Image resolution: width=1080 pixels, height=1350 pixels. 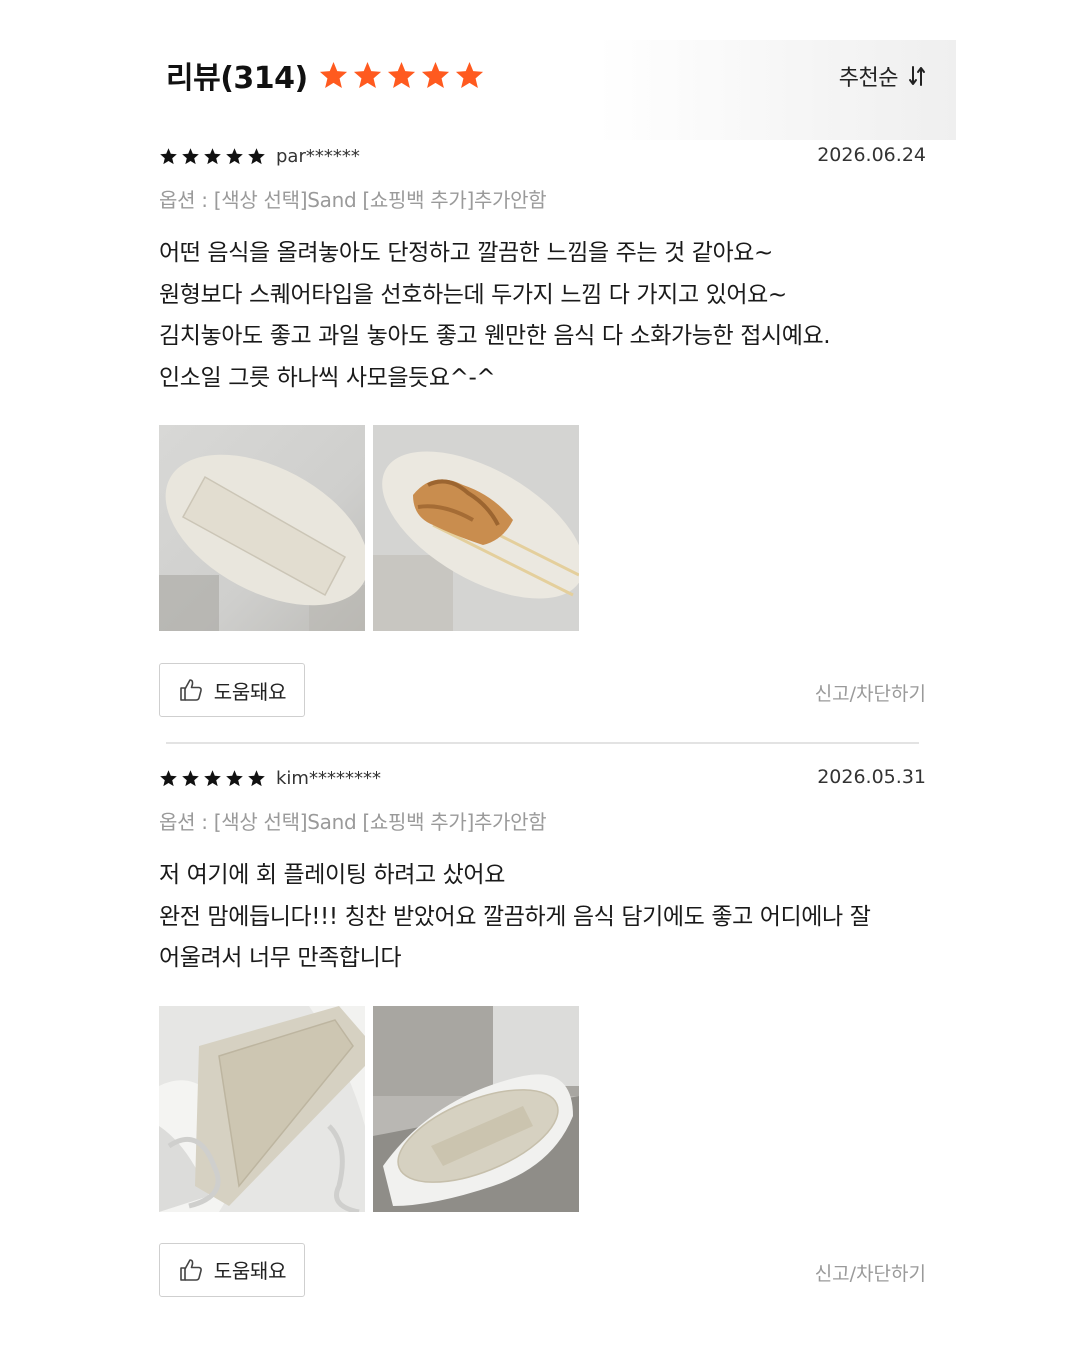 What do you see at coordinates (917, 76) in the screenshot?
I see `sort-arrows-icon` at bounding box center [917, 76].